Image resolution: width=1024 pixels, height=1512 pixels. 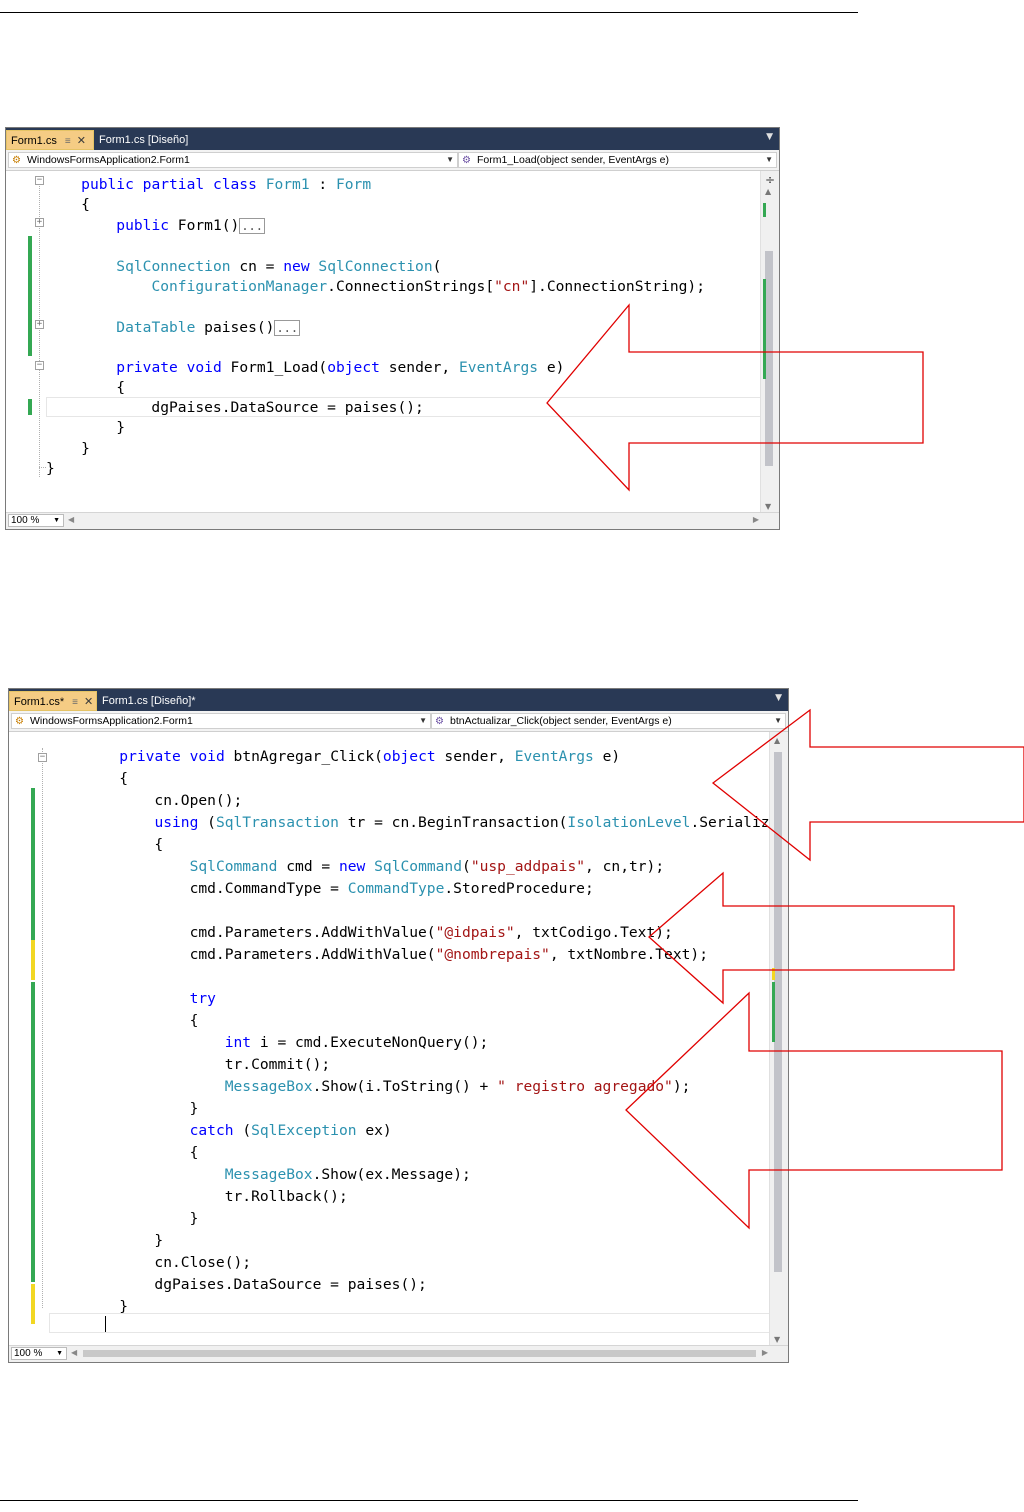 What do you see at coordinates (770, 180) in the screenshot?
I see `split-icon: ÷` at bounding box center [770, 180].